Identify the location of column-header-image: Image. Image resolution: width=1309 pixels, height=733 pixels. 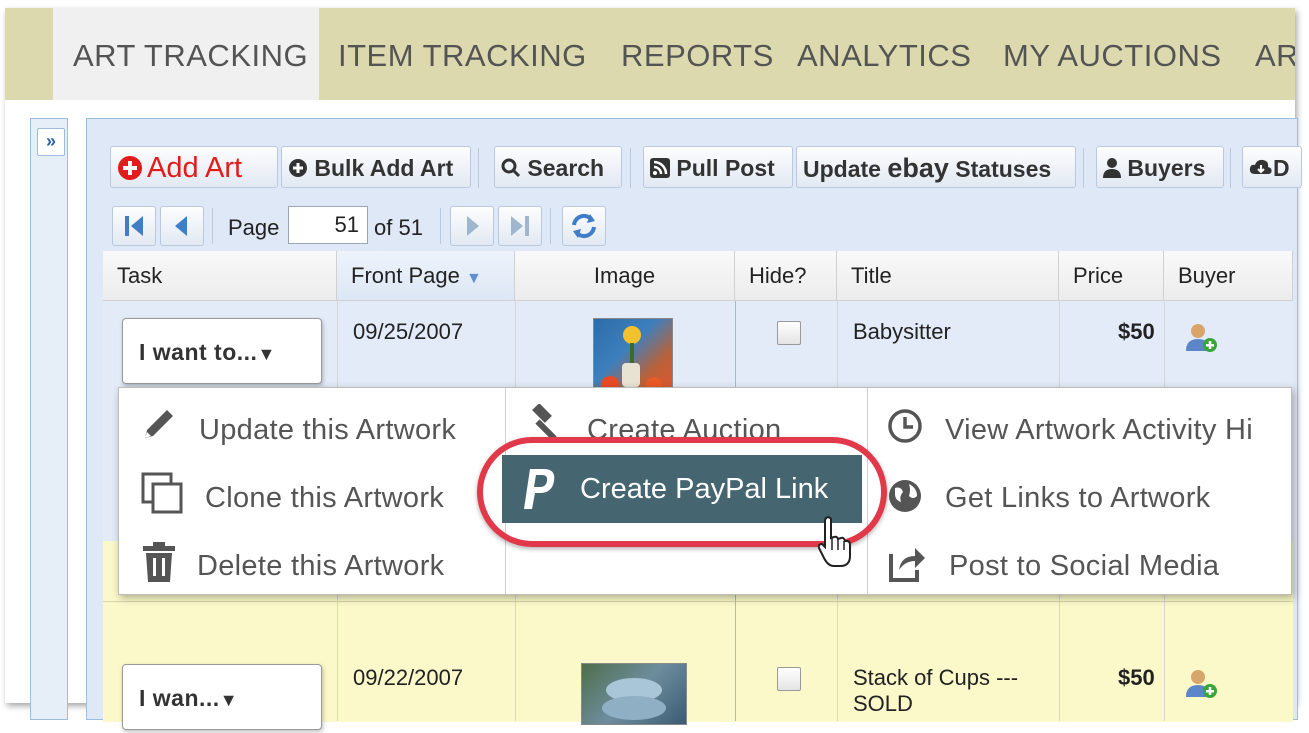
(625, 276).